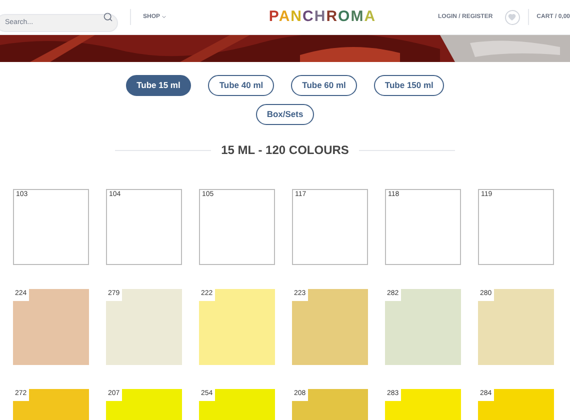  Describe the element at coordinates (159, 85) in the screenshot. I see `size-tab: Tube 15 ml` at that location.